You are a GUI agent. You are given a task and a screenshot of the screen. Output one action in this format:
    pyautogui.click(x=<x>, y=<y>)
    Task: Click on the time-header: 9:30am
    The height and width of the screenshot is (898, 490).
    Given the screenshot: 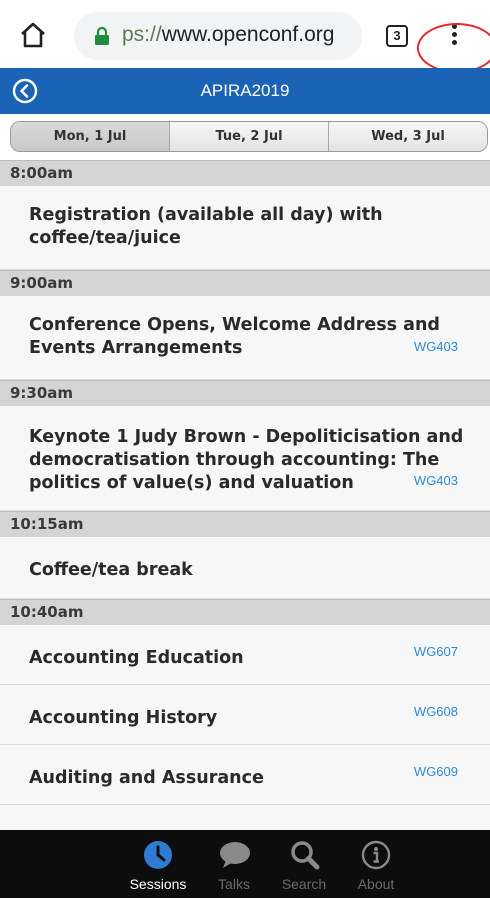 What is the action you would take?
    pyautogui.click(x=245, y=393)
    